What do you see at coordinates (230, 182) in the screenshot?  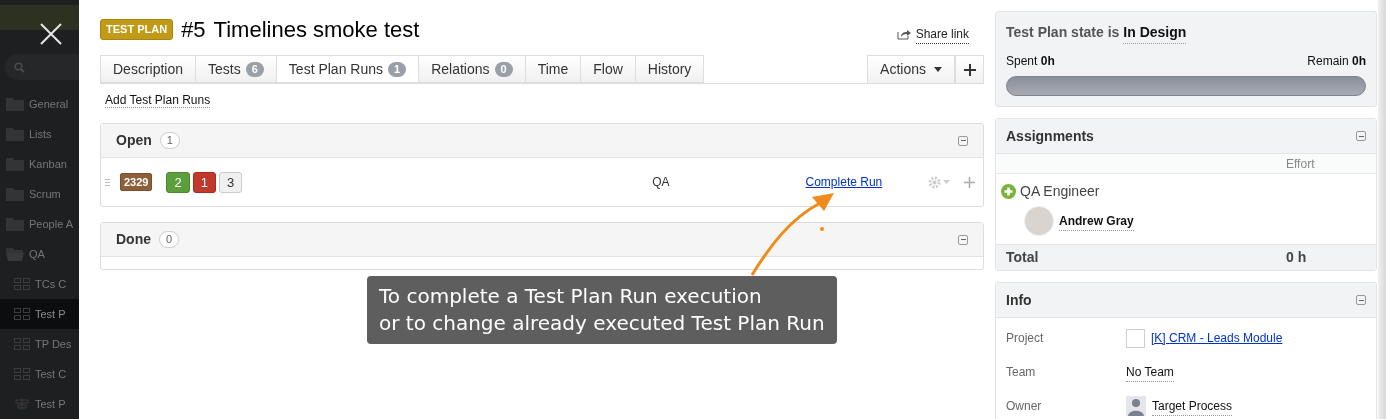 I see `other-count: 3` at bounding box center [230, 182].